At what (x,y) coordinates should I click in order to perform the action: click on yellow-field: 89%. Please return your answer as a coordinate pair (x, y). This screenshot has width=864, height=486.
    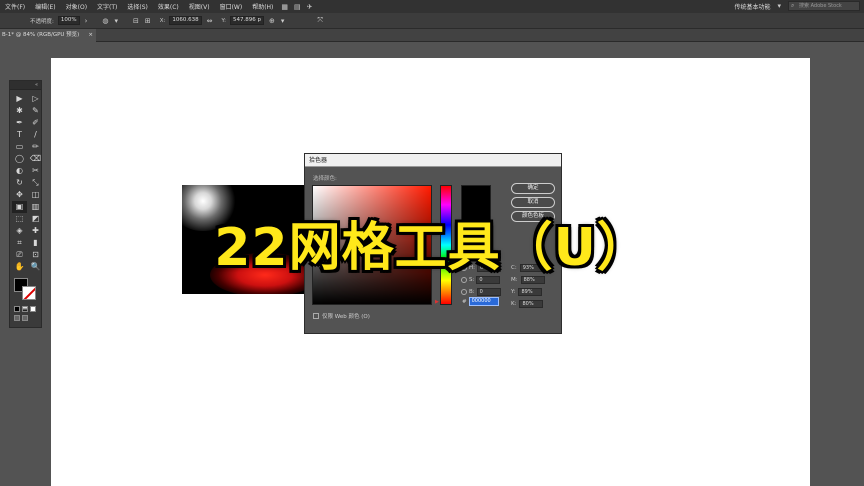
    Looking at the image, I should click on (530, 292).